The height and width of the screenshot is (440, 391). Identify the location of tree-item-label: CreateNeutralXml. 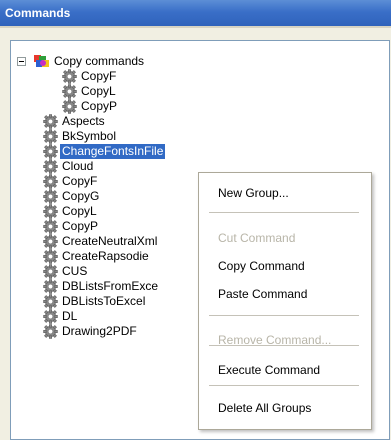
(110, 241).